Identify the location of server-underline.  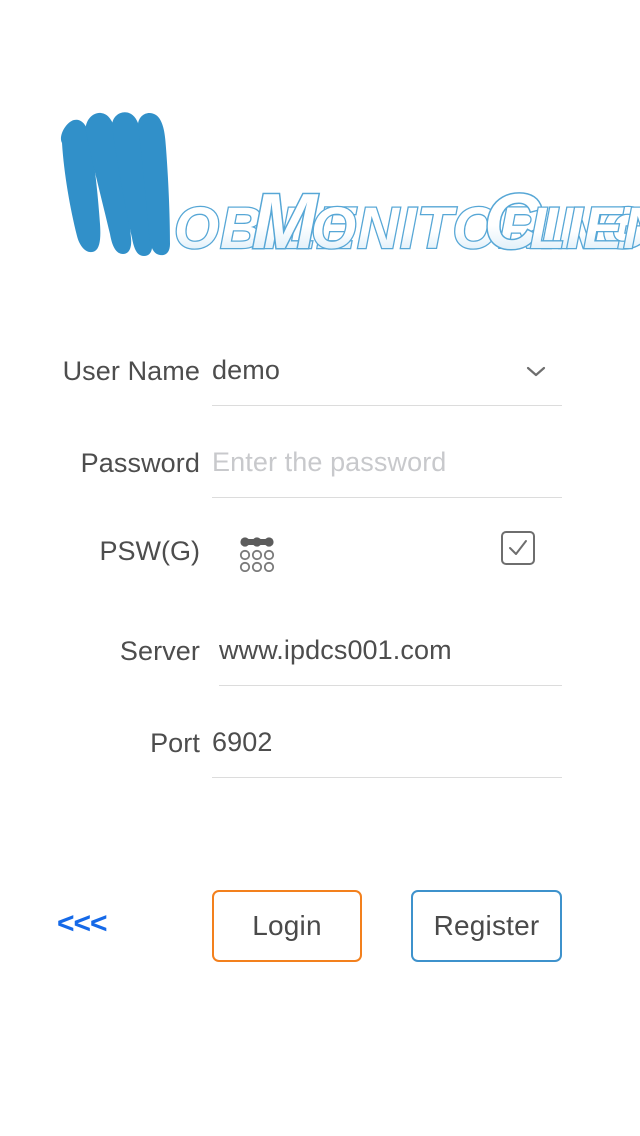
(390, 685).